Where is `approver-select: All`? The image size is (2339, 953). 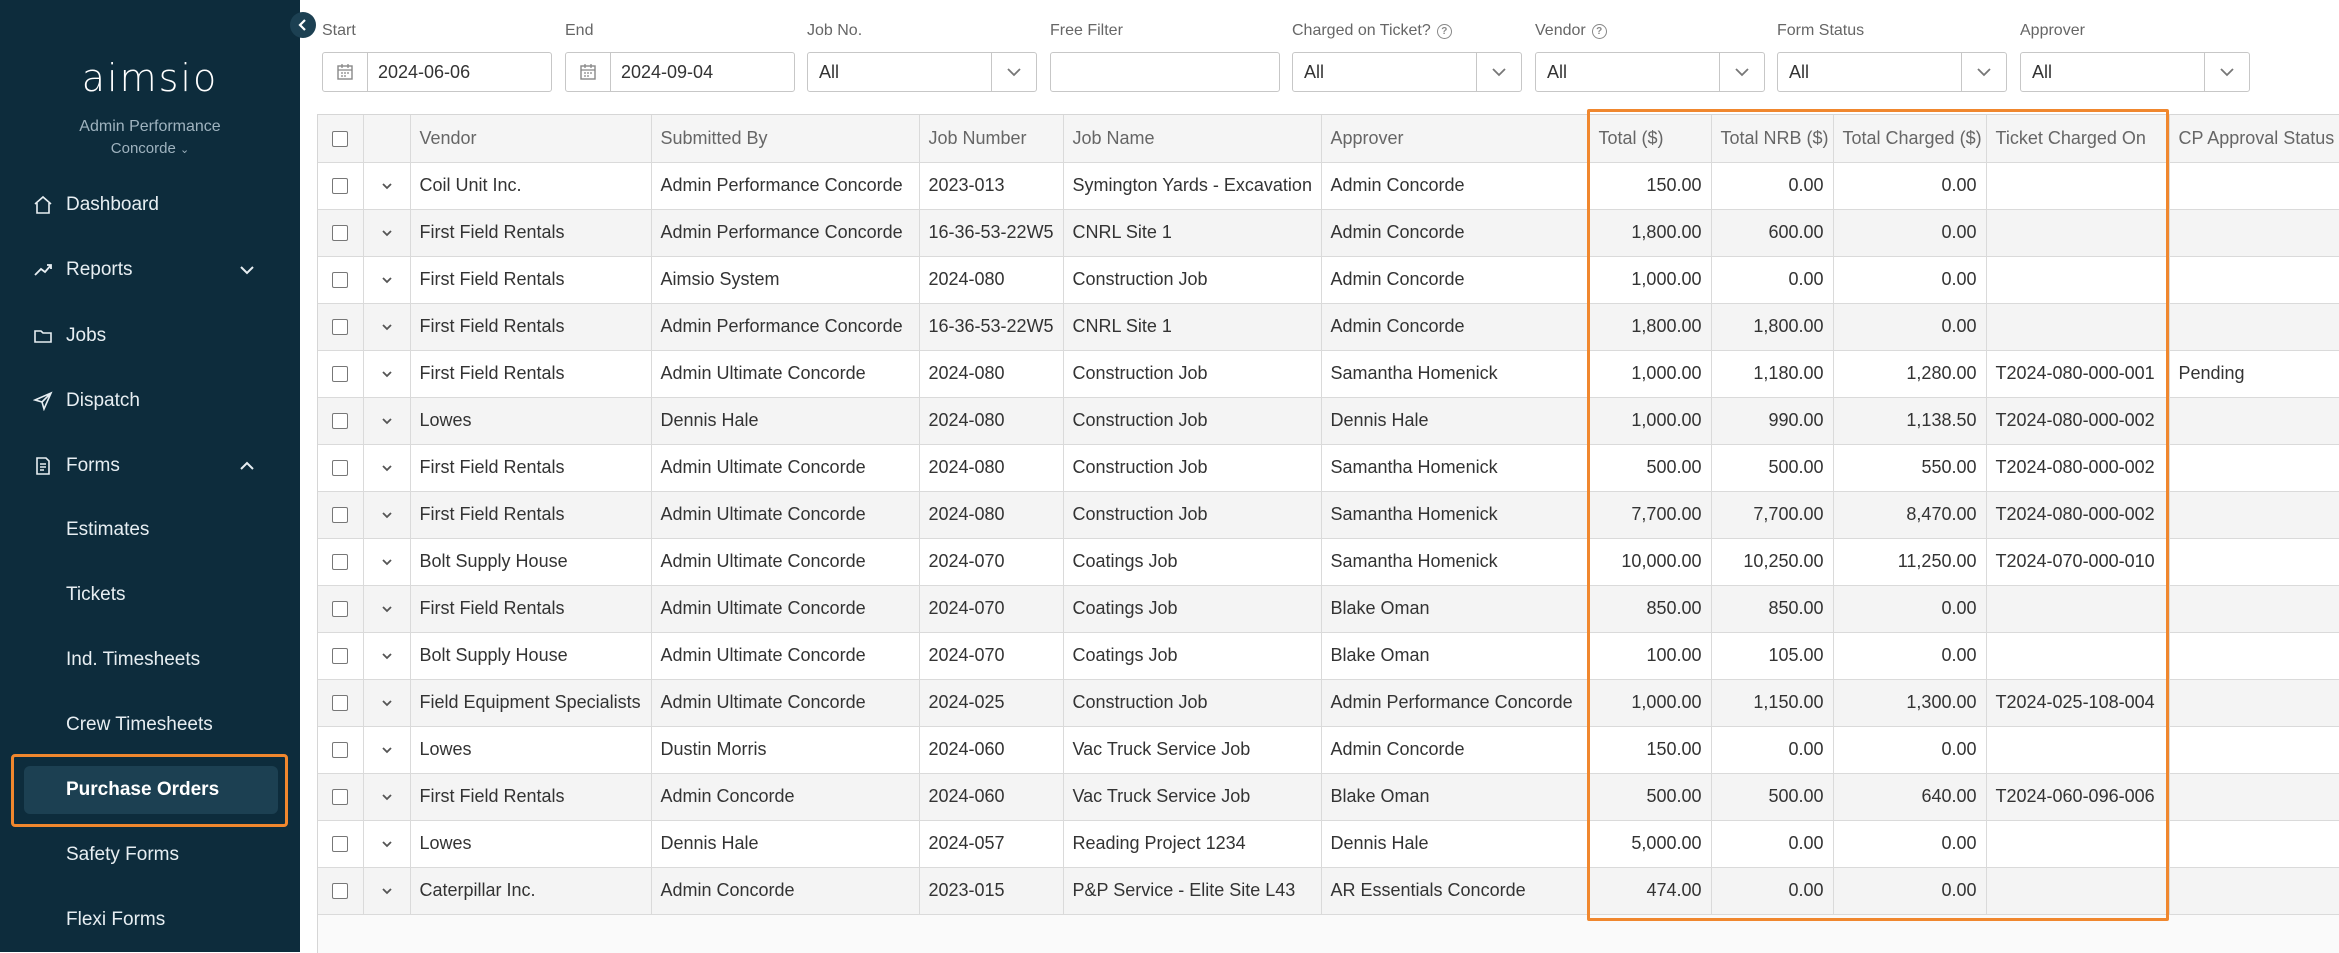
approver-select: All is located at coordinates (2135, 72).